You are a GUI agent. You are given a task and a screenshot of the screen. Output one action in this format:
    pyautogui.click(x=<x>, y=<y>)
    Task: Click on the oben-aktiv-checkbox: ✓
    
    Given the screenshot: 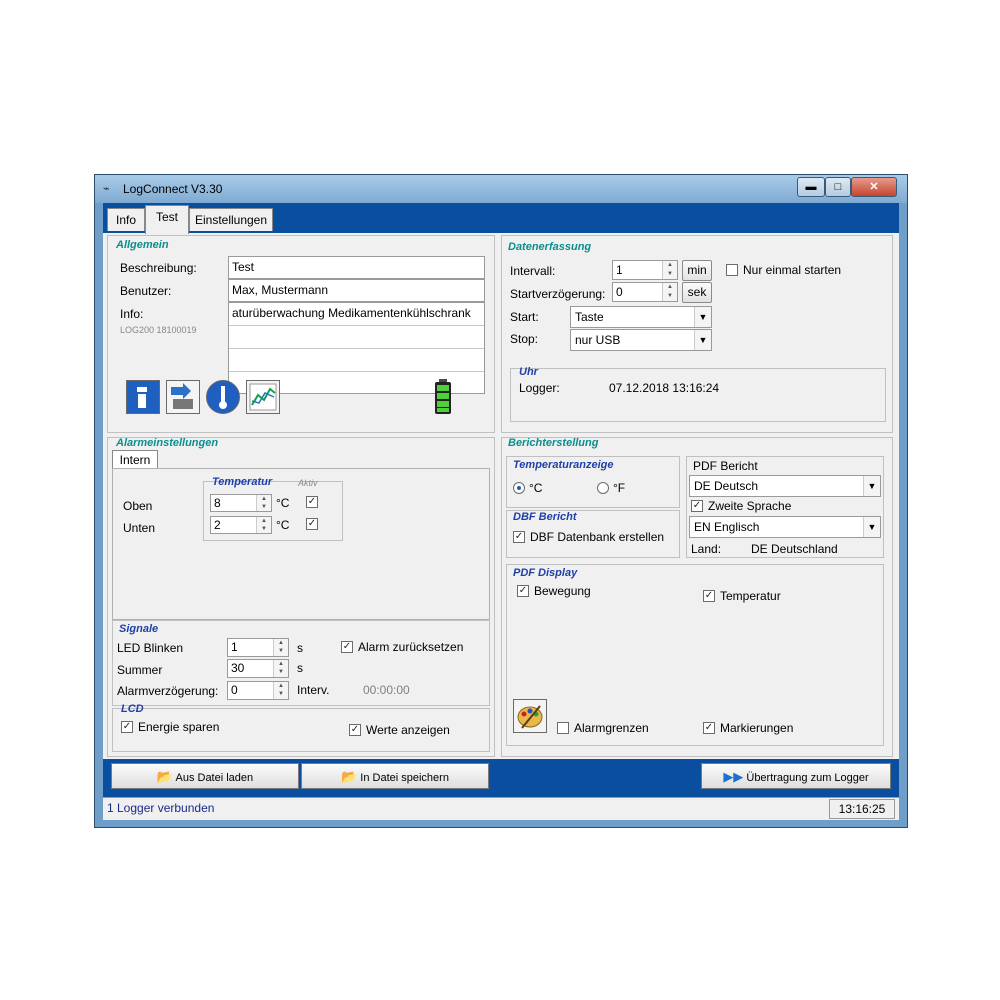 What is the action you would take?
    pyautogui.click(x=312, y=502)
    